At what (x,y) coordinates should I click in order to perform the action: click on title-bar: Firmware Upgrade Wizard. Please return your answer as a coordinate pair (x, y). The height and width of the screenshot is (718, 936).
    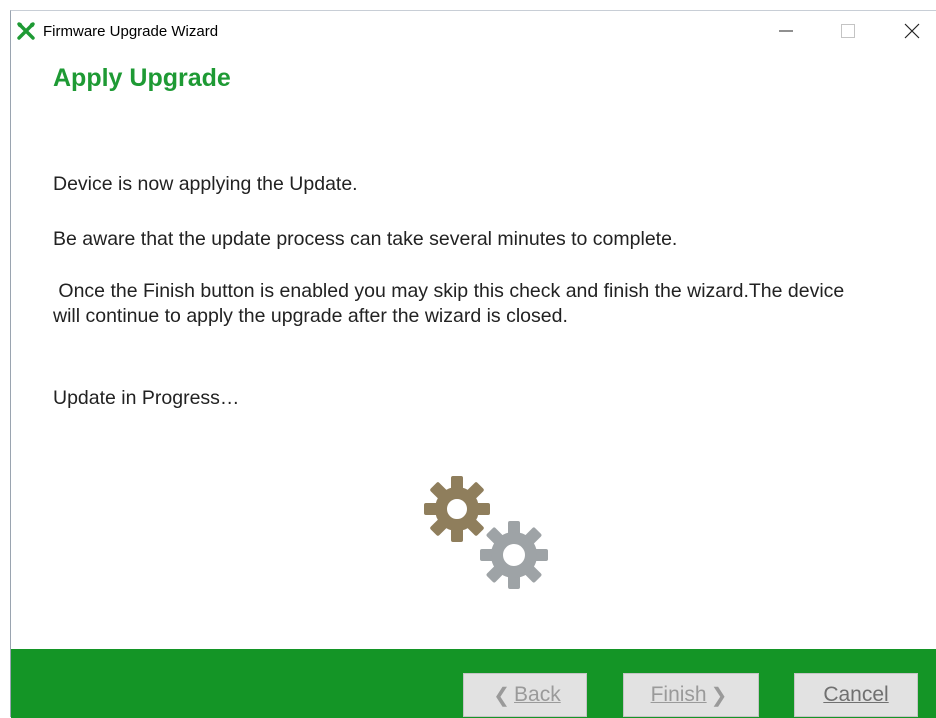
    Looking at the image, I should click on (473, 31).